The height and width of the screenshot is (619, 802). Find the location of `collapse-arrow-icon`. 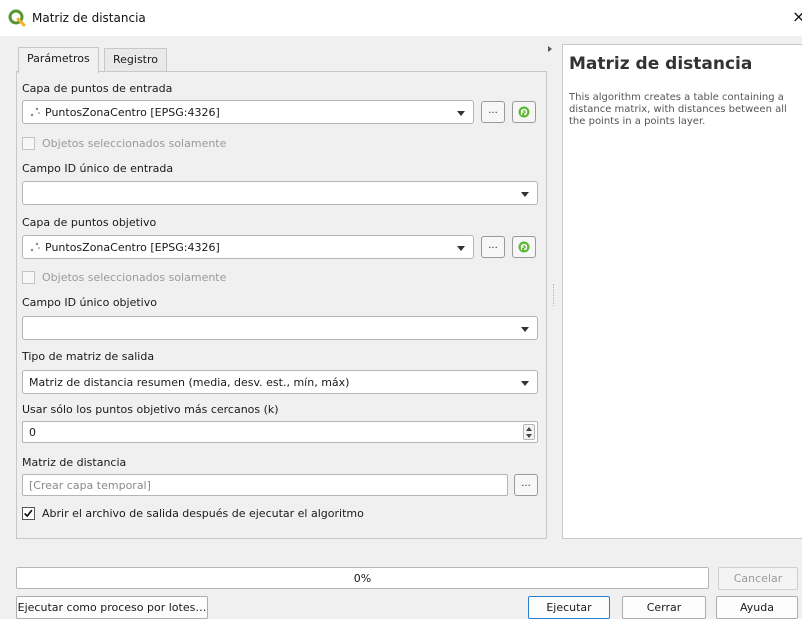

collapse-arrow-icon is located at coordinates (550, 49).